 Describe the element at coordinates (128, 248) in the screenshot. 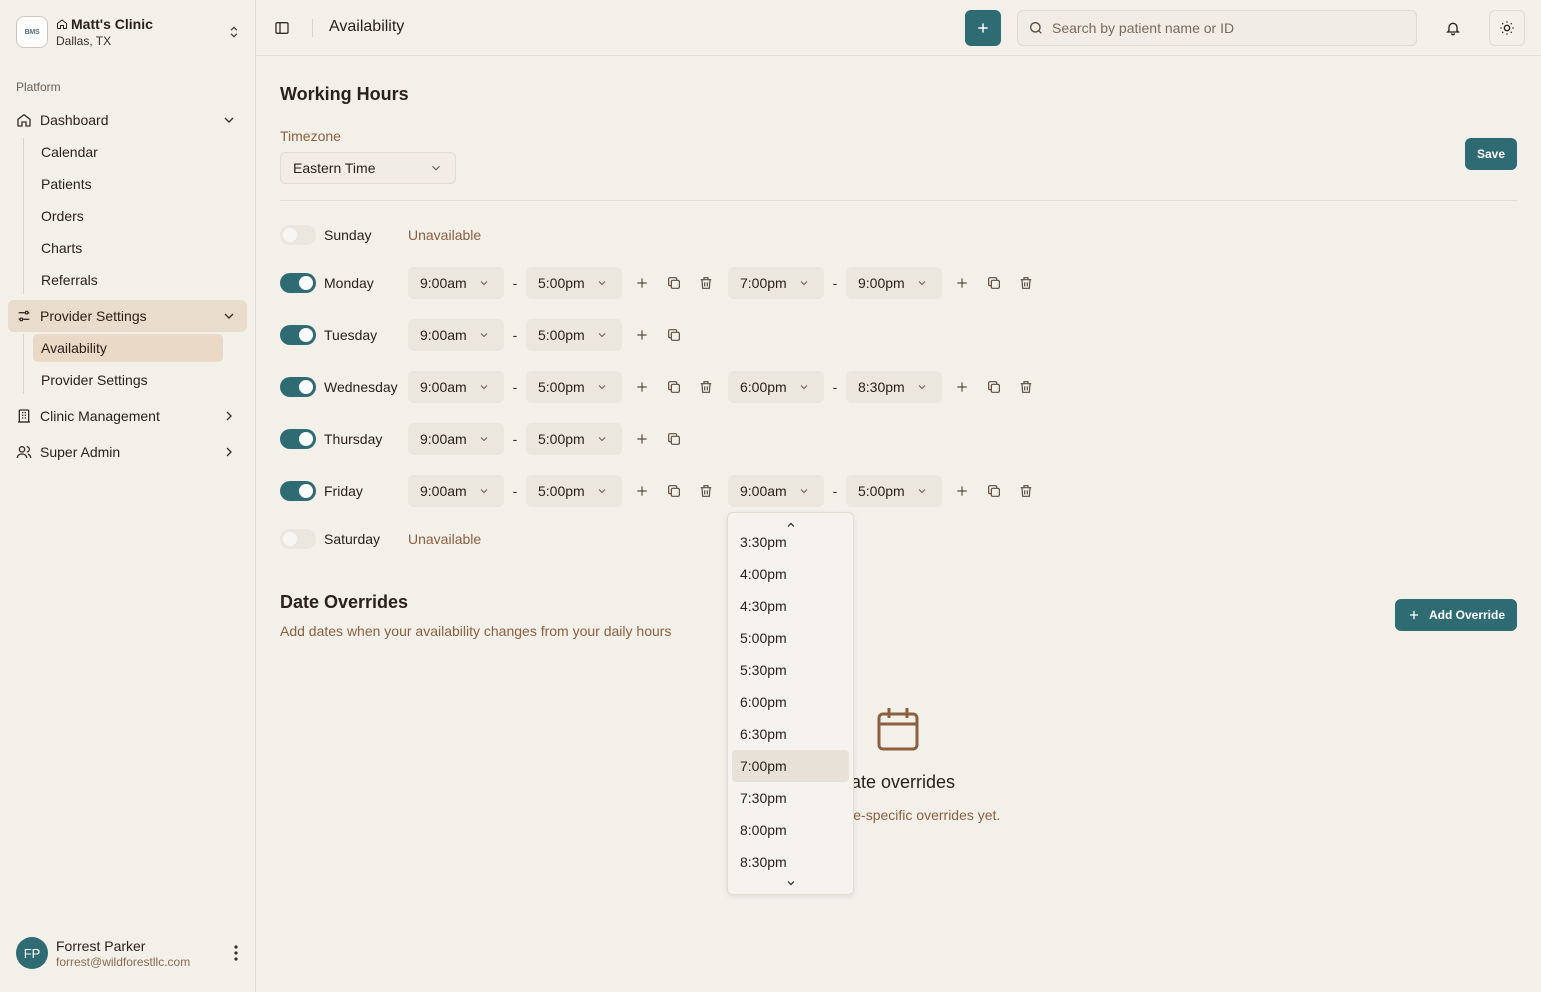

I see `nav-charts: Charts` at that location.